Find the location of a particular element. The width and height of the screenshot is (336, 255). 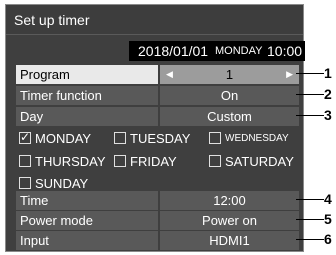

thursday-checkbox is located at coordinates (25, 161).